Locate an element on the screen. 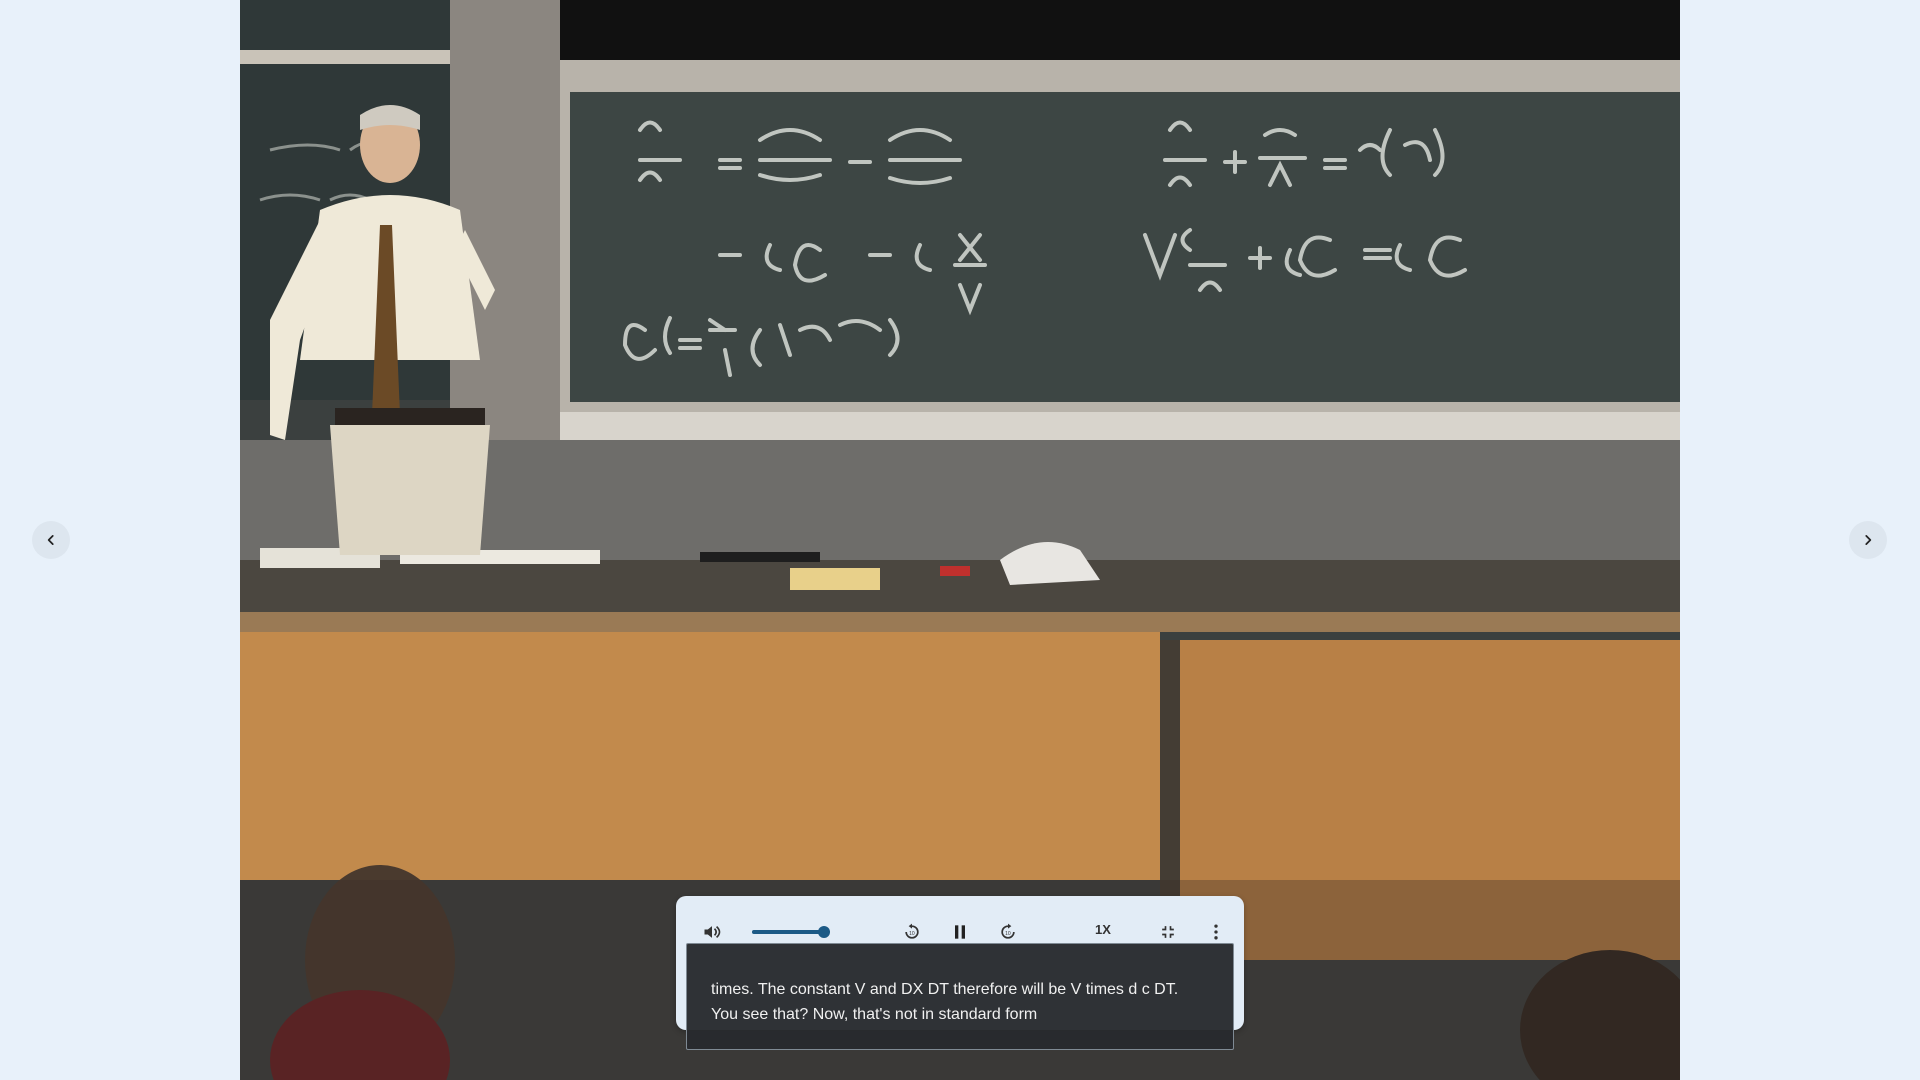 Image resolution: width=1920 pixels, height=1080 pixels. forward-10-icon: 10 is located at coordinates (1008, 931).